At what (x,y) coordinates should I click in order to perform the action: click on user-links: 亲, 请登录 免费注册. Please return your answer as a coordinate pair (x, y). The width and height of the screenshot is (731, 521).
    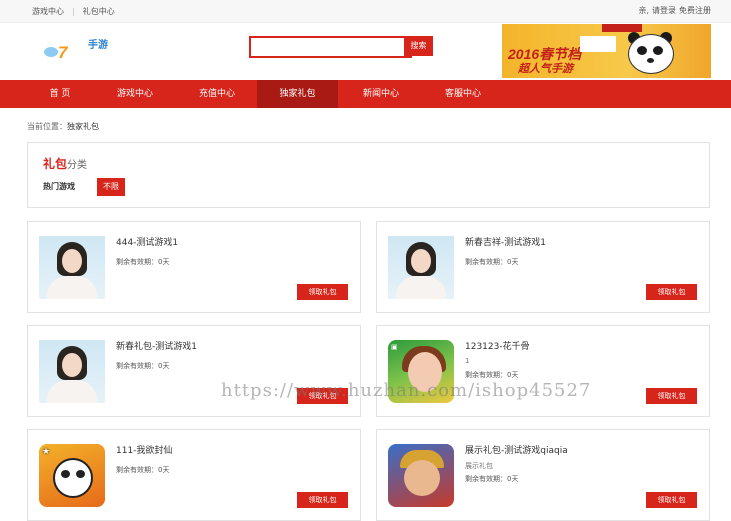
    Looking at the image, I should click on (673, 10).